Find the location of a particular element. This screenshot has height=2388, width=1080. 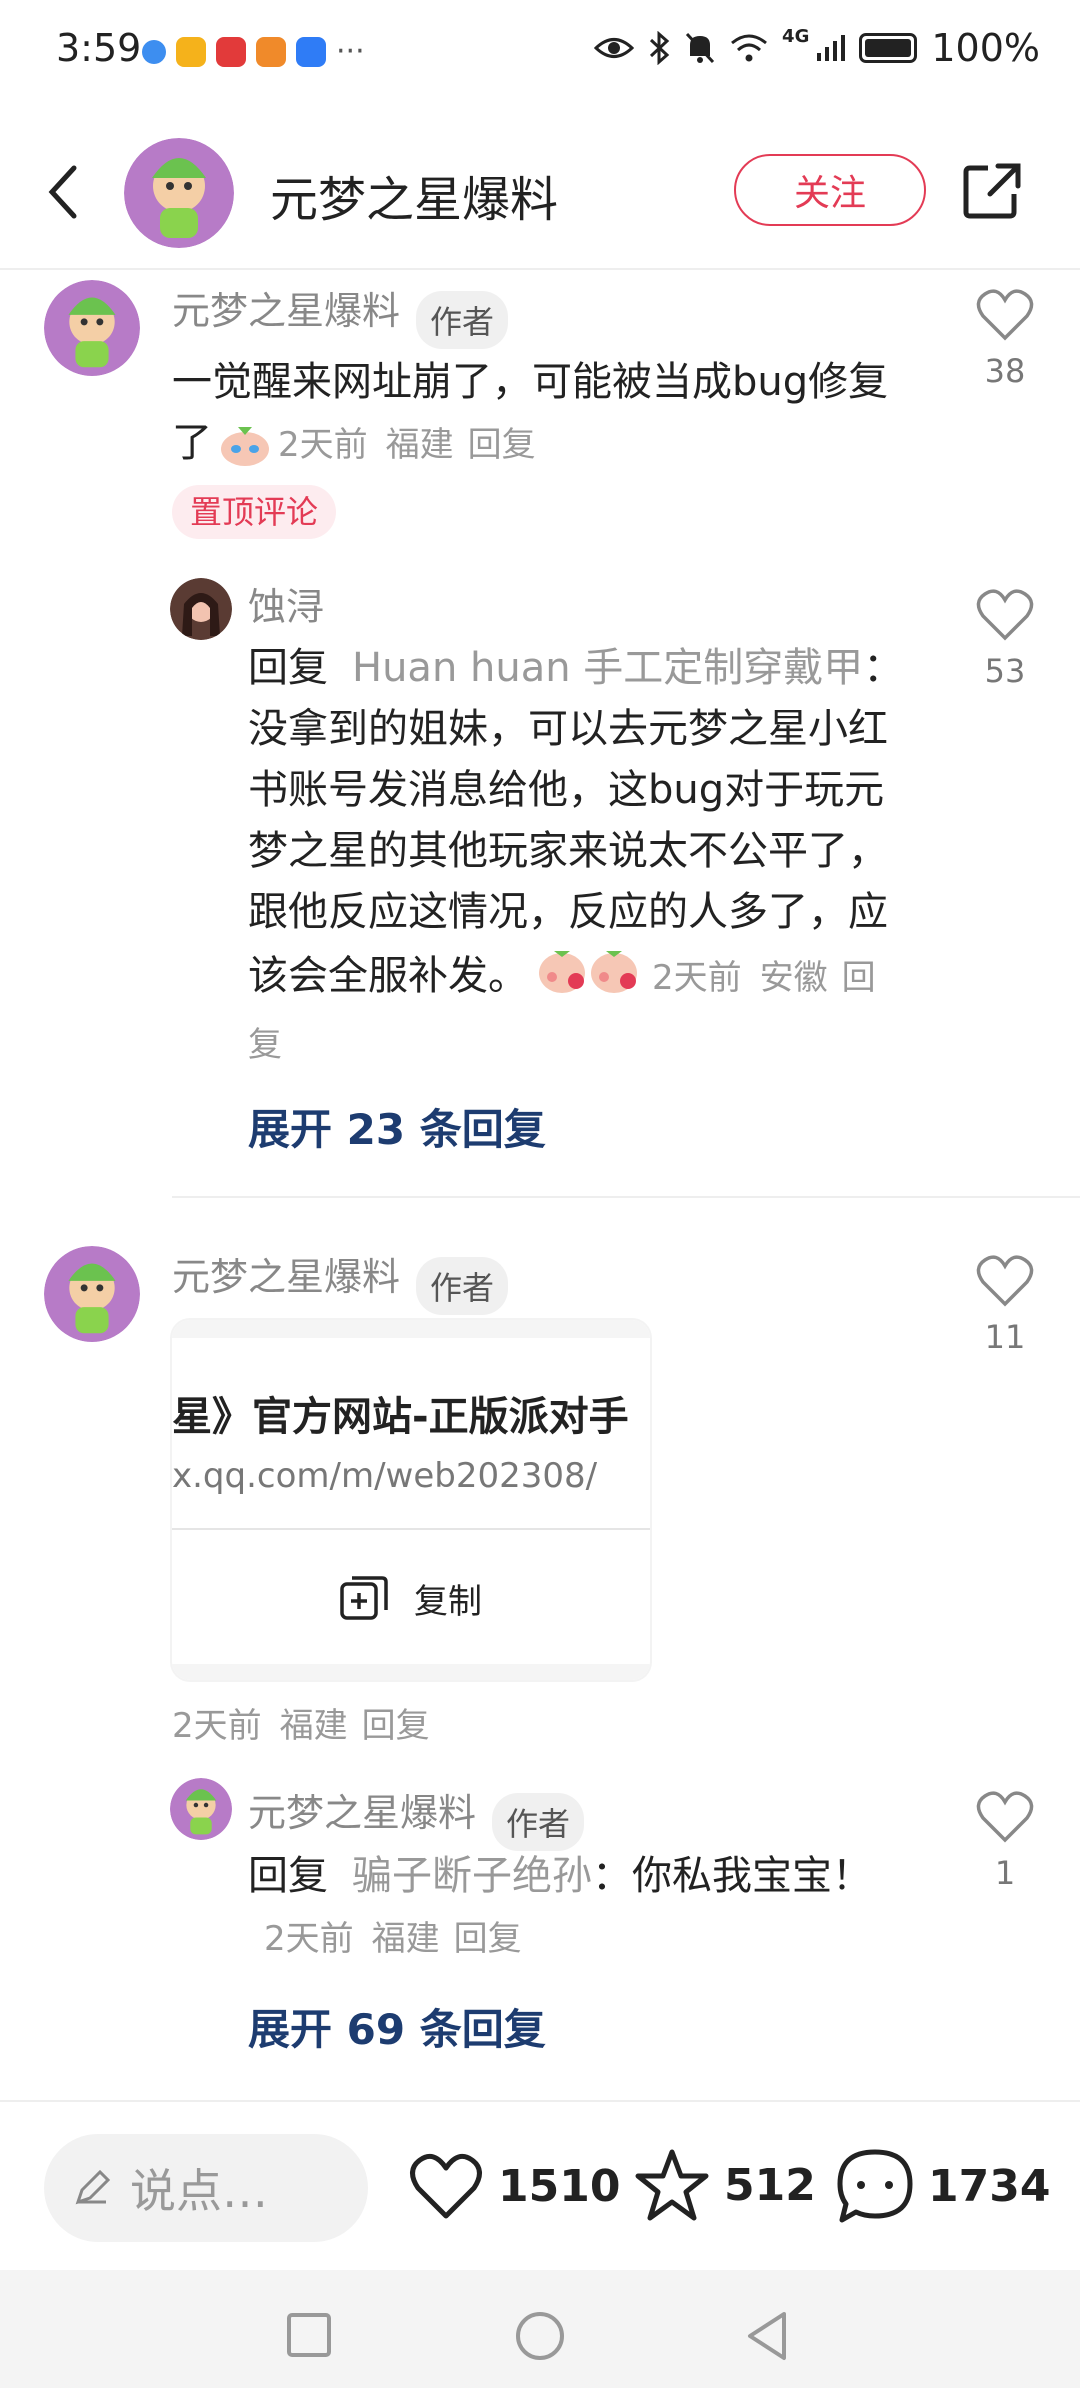

like-count: 38 is located at coordinates (1005, 371).